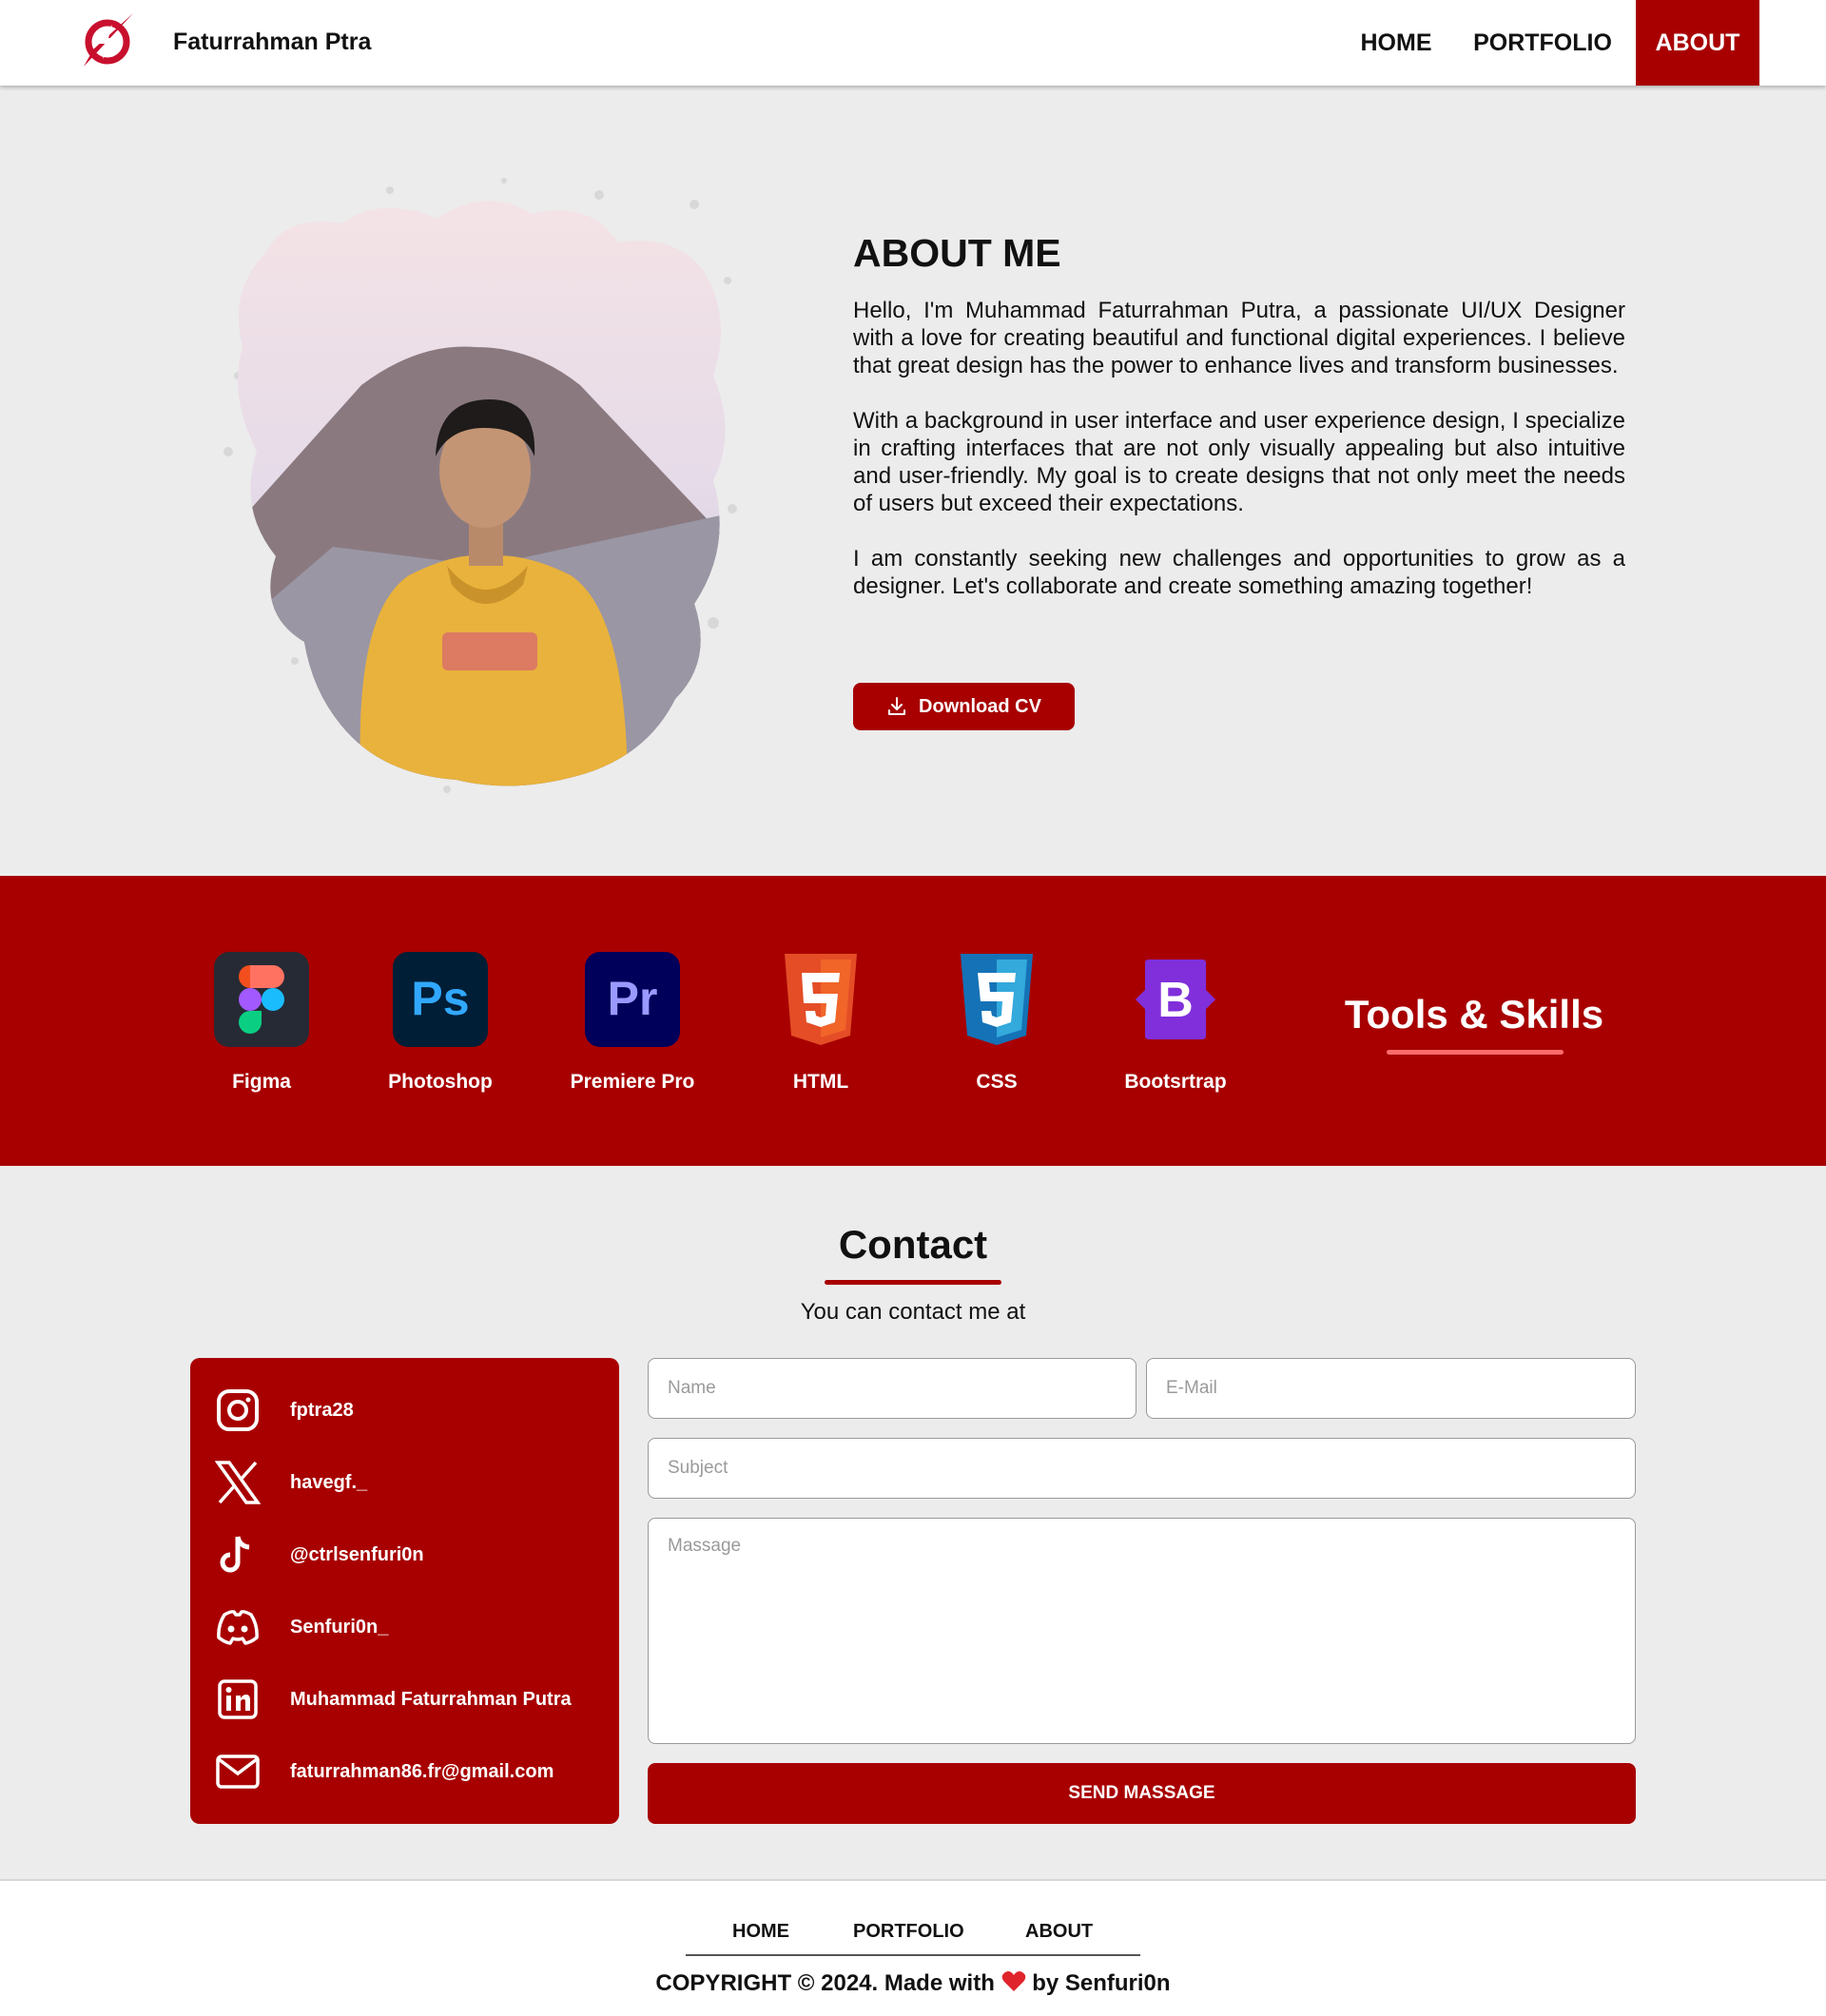 The image size is (1826, 2016). I want to click on linkedin-icon, so click(238, 1699).